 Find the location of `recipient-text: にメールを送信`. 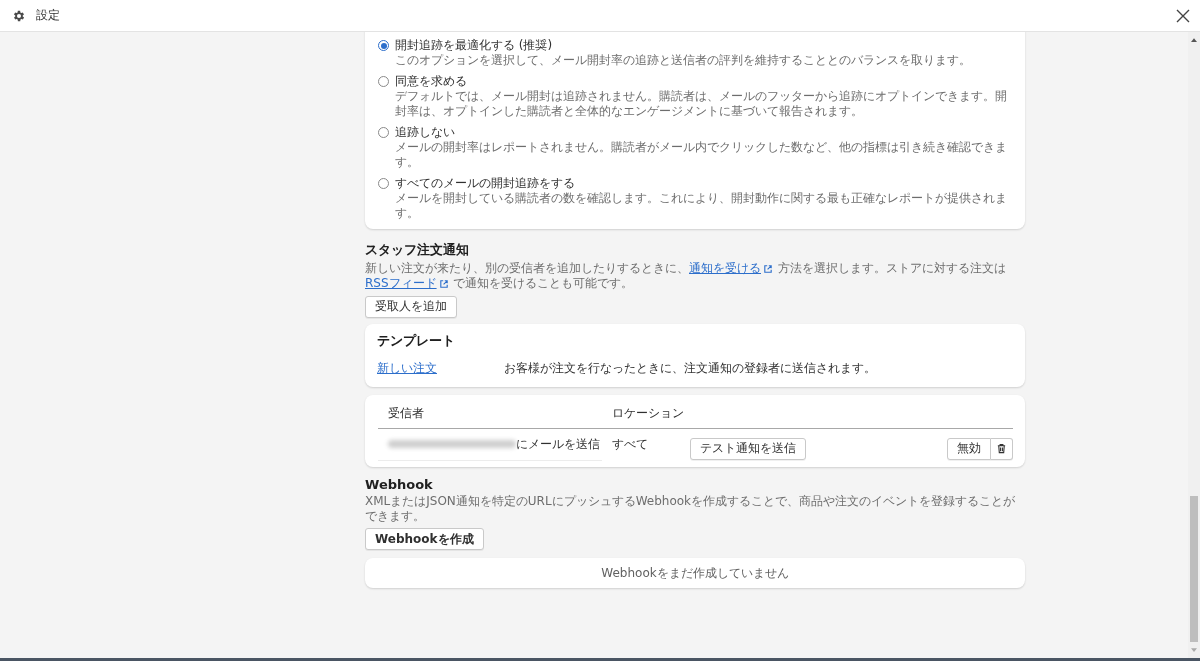

recipient-text: にメールを送信 is located at coordinates (558, 444).